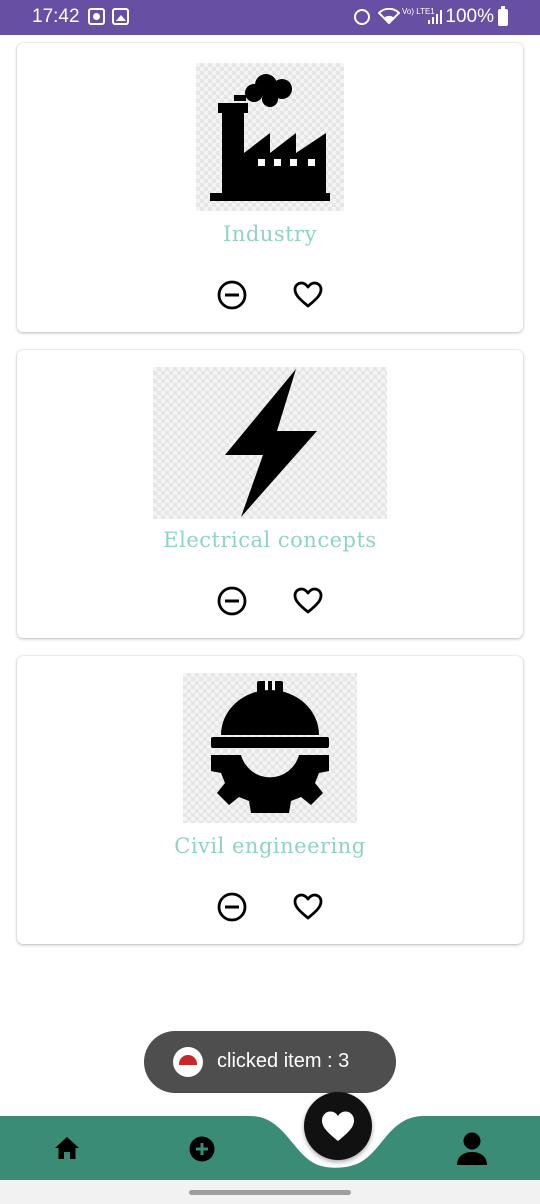  I want to click on status-bar: 17:42 Vo) LTE1 100%, so click(270, 17).